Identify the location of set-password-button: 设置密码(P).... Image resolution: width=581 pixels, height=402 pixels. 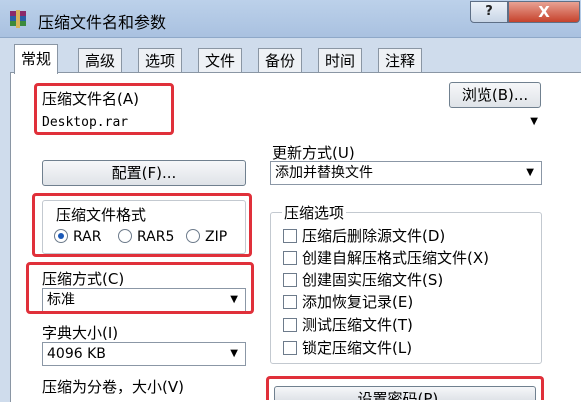
(405, 393).